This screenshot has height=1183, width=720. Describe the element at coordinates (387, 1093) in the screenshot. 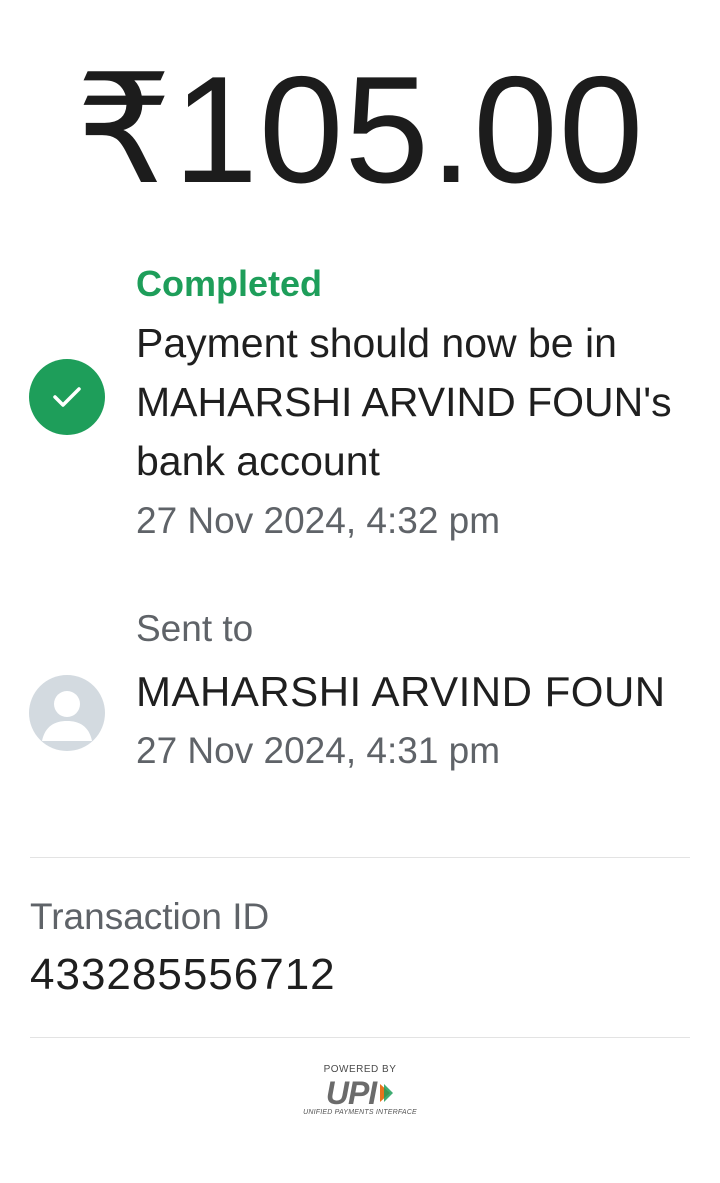

I see `upi-arrow-icon` at that location.